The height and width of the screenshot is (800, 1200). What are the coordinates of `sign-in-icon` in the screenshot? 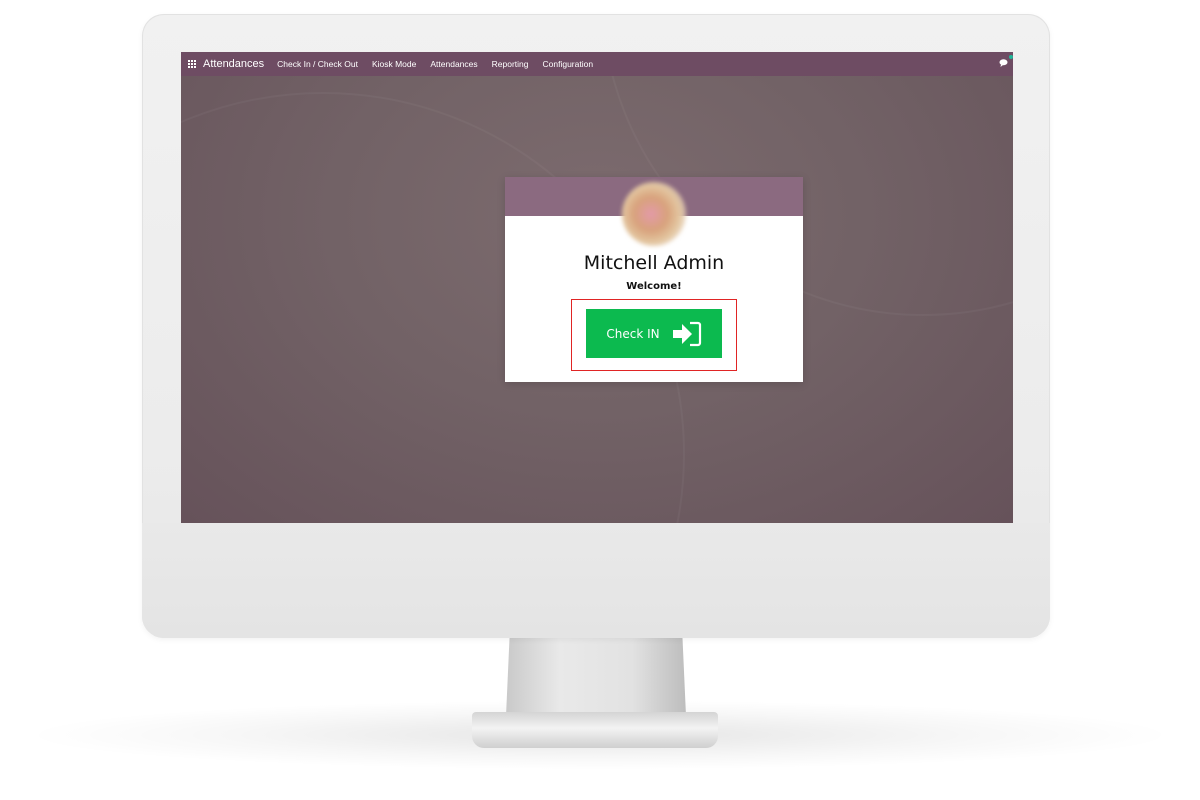 It's located at (686, 333).